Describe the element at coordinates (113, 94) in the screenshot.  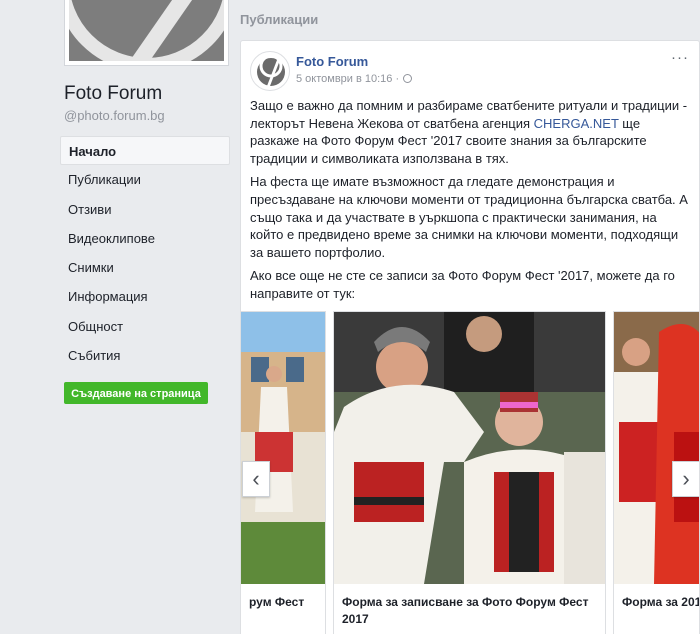
I see `page-name: Foto Forum` at that location.